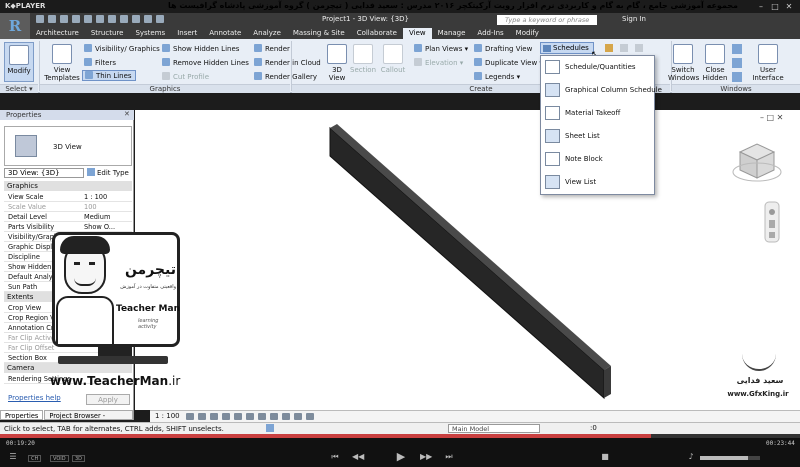 The height and width of the screenshot is (467, 800). Describe the element at coordinates (287, 62) in the screenshot. I see `render-in-cloud-button: Render in Cloud` at that location.